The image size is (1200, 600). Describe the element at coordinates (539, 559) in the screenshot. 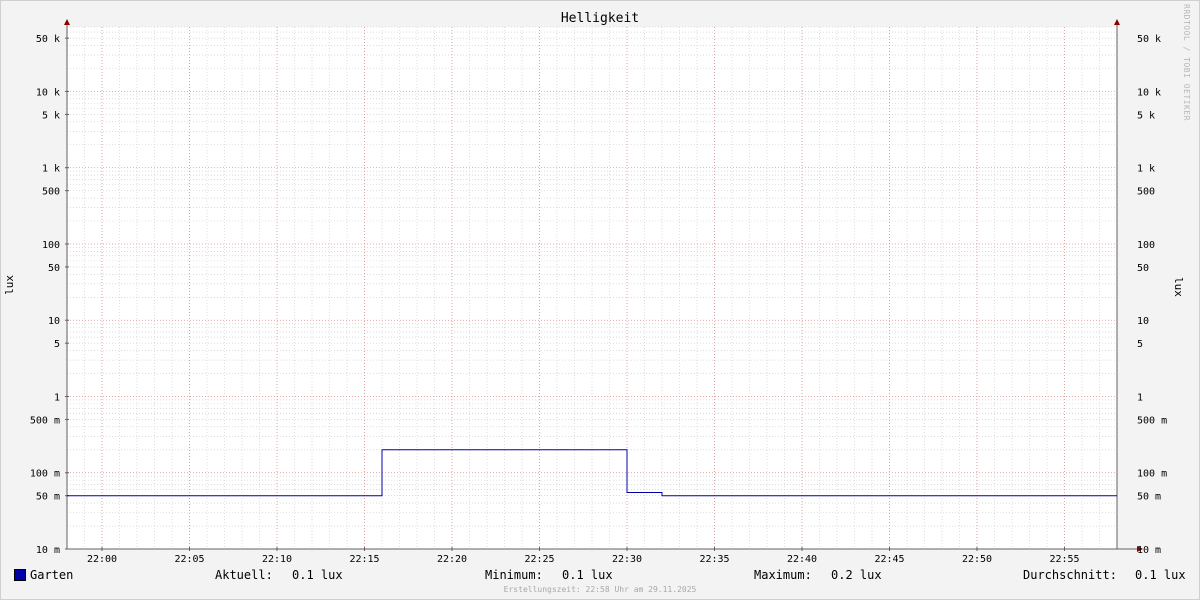

I see `x-tick-label: 22:25` at that location.